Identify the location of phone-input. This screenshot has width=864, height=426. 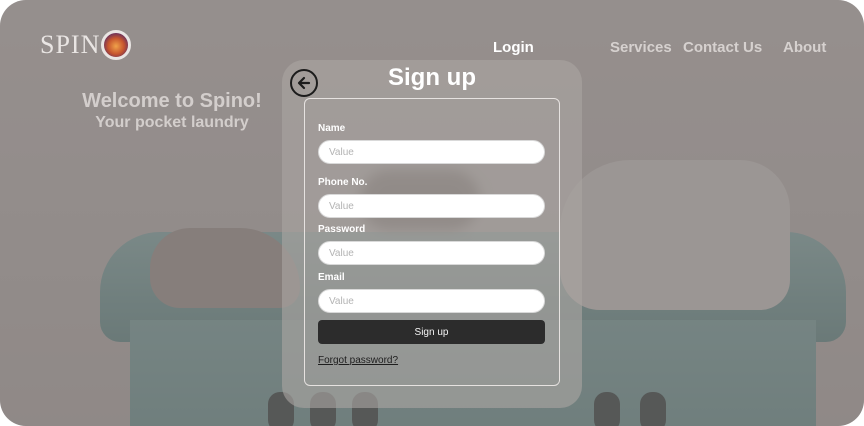
(431, 206).